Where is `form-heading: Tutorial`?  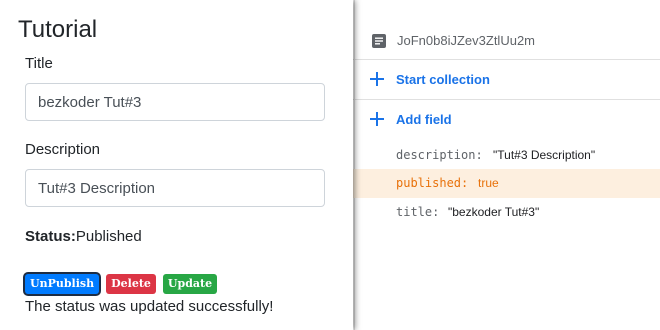 form-heading: Tutorial is located at coordinates (58, 29).